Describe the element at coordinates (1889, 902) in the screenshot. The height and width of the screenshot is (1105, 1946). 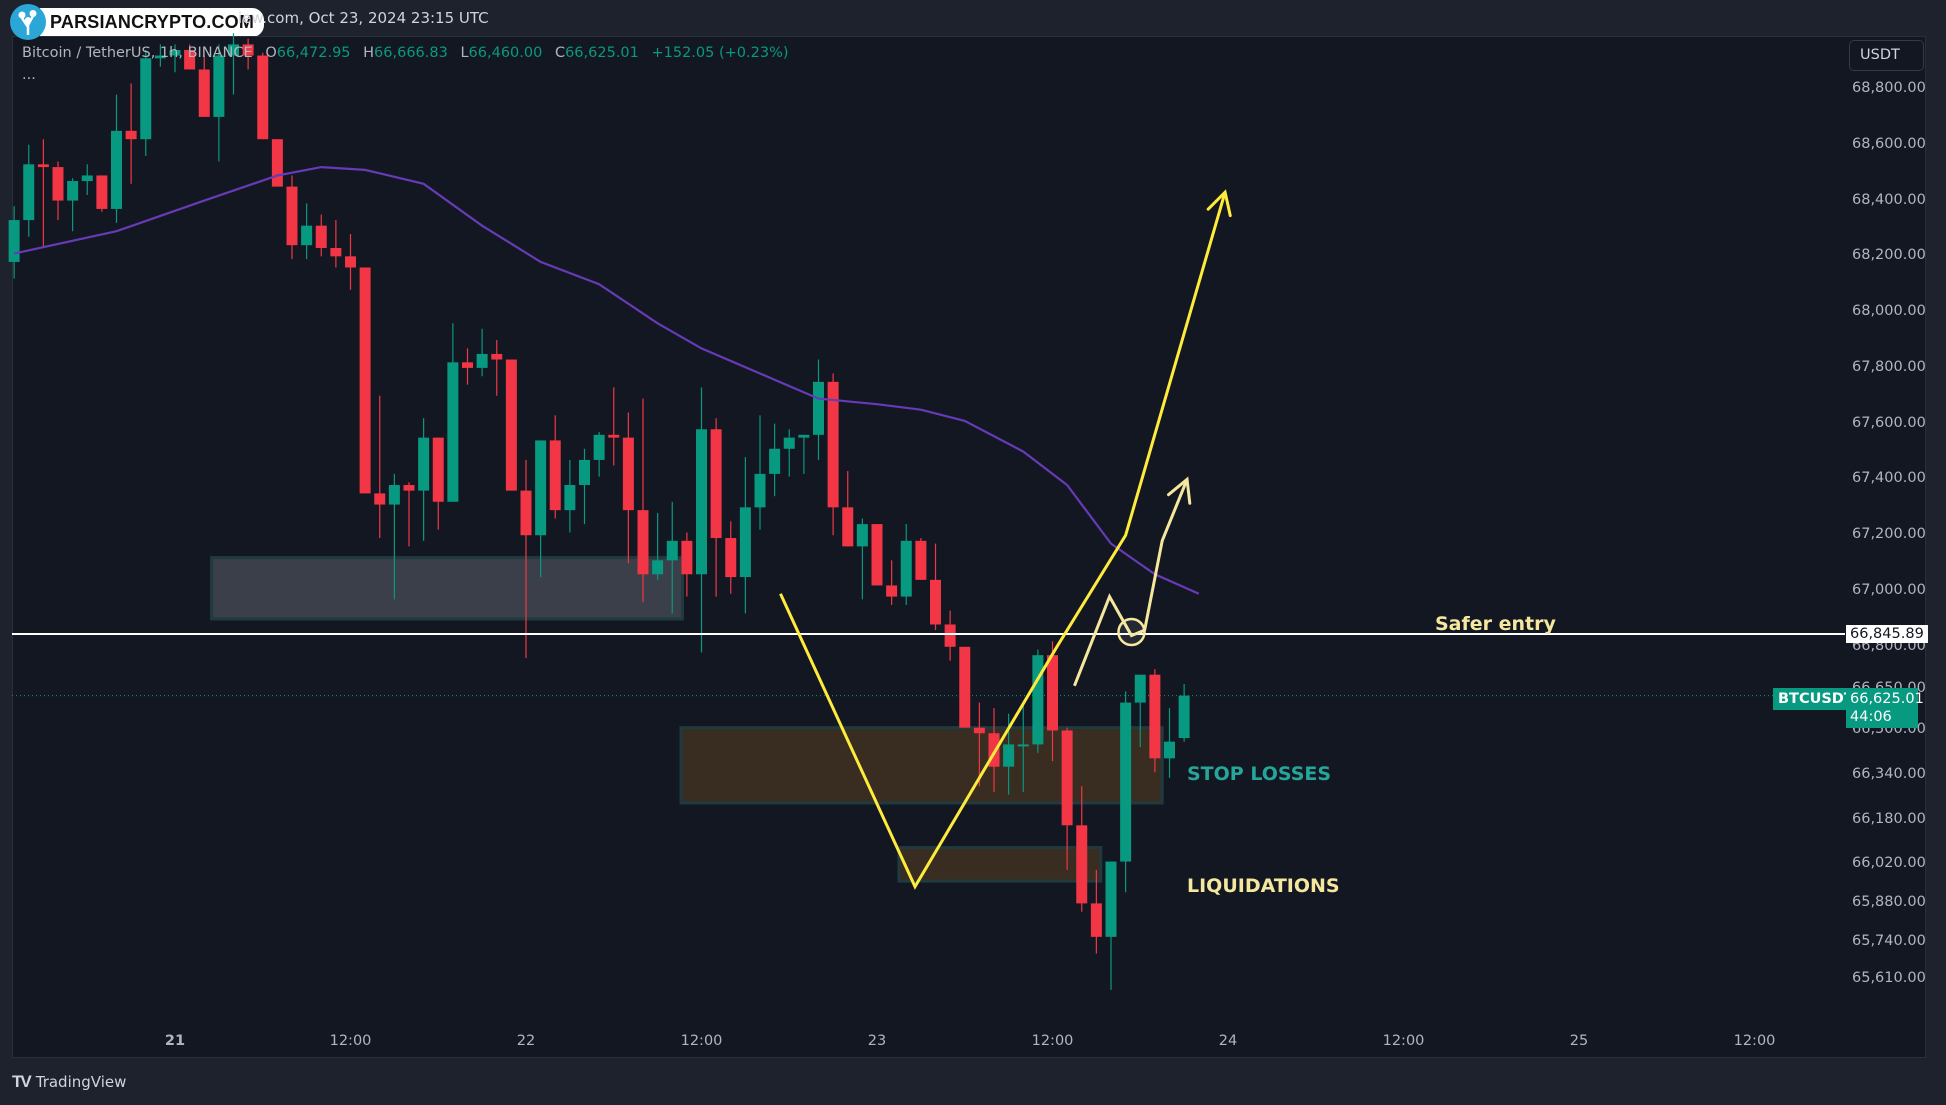
I see `price-tick-label: 65,880.00` at that location.